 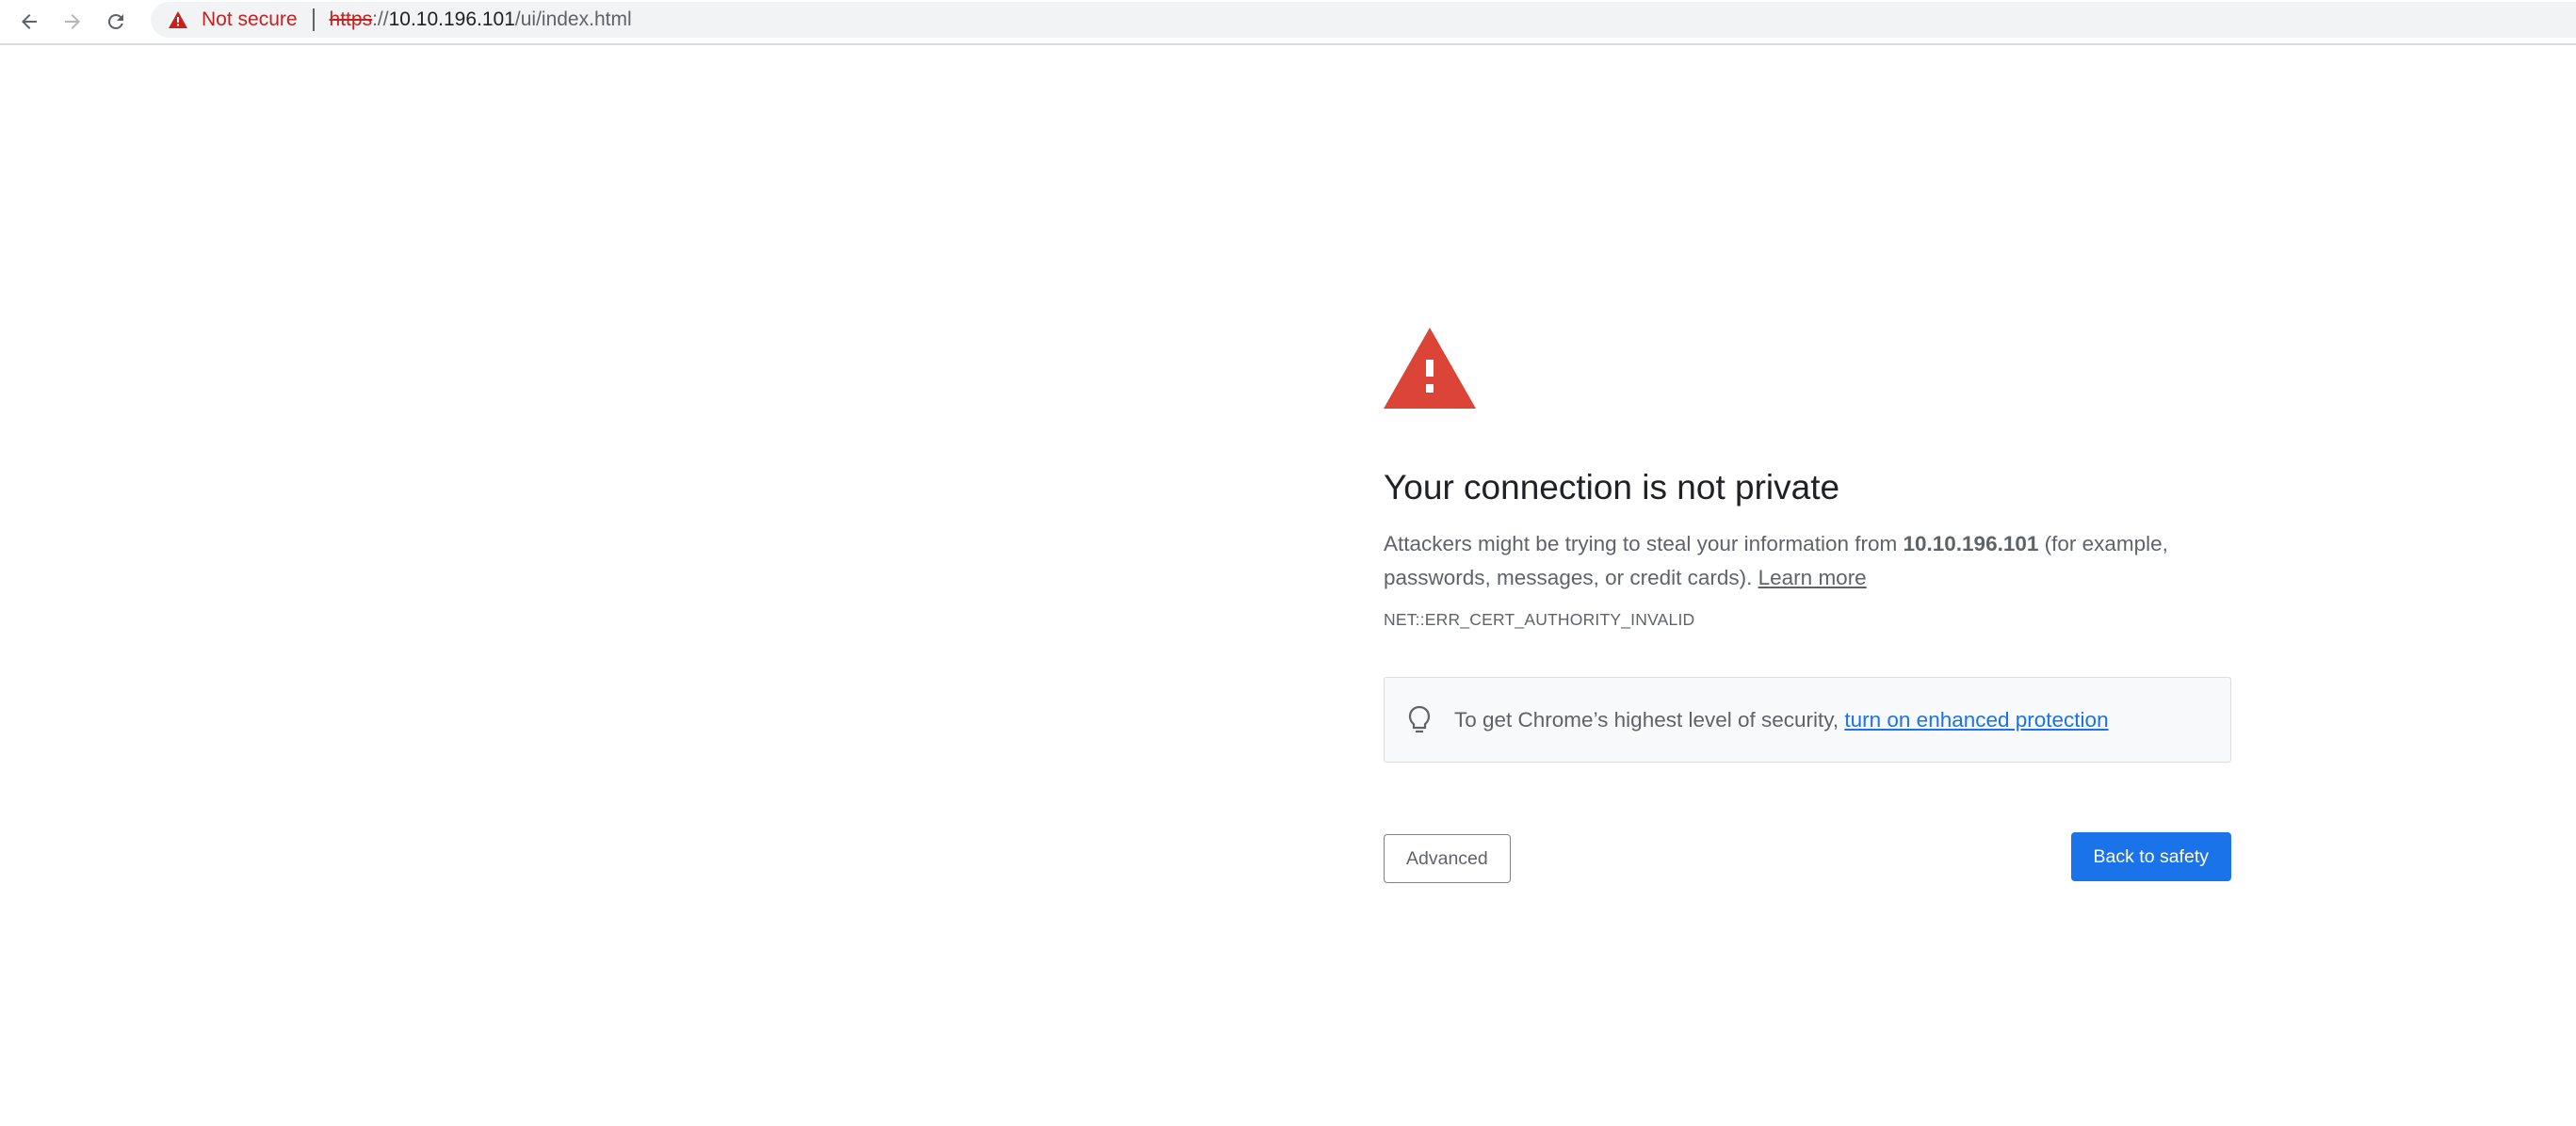 I want to click on error-code: NET::ERR_CERT_AUTHORITY_INVALID, so click(x=1539, y=620).